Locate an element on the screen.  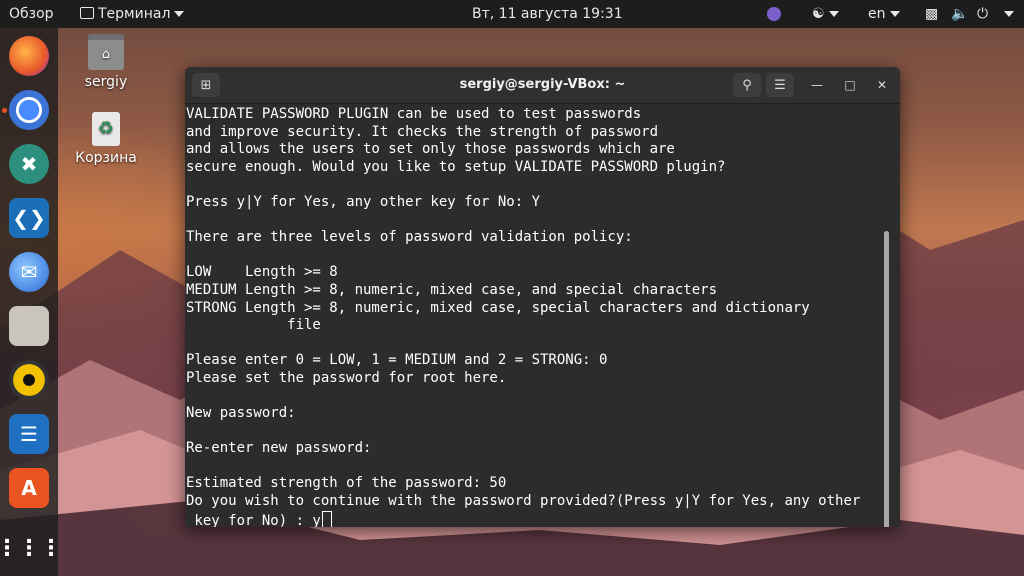
desktop-icon-trash: ♻ Корзина is located at coordinates (106, 139).